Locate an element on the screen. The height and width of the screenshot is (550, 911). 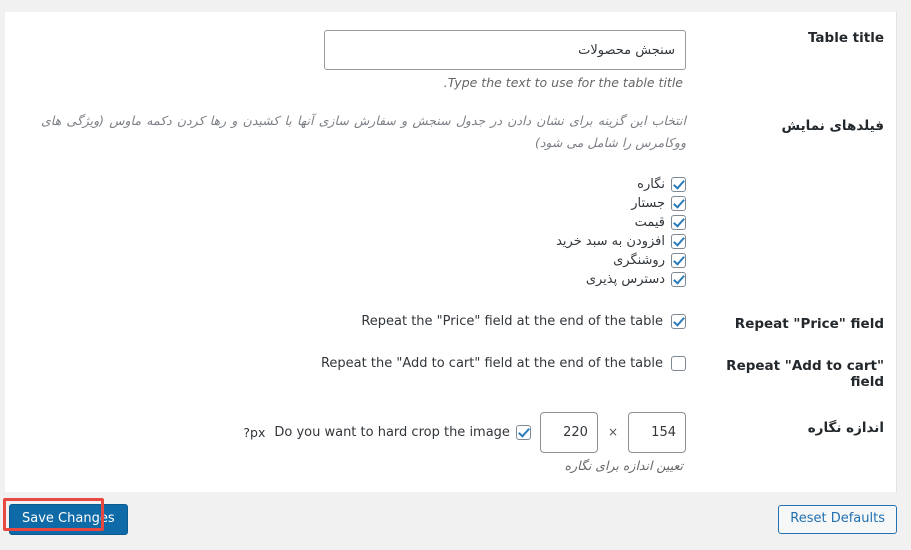
repeat-price-checkbox is located at coordinates (678, 321).